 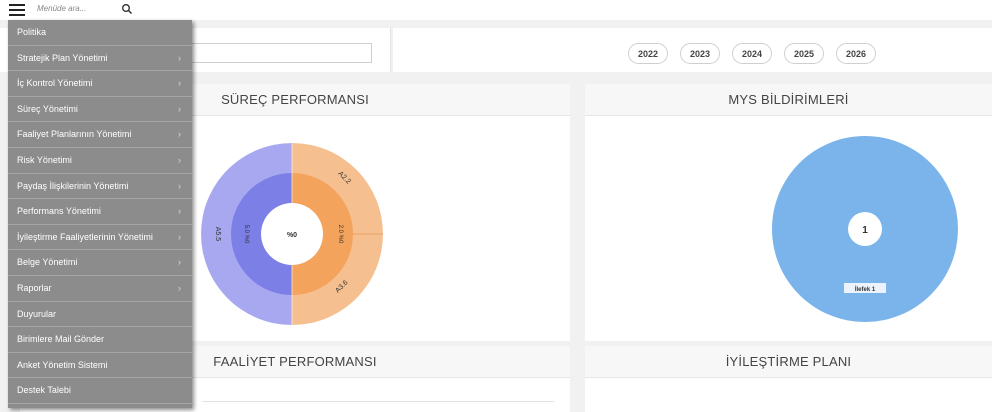 What do you see at coordinates (100, 391) in the screenshot?
I see `menu-item-destek: Destek Talebi` at bounding box center [100, 391].